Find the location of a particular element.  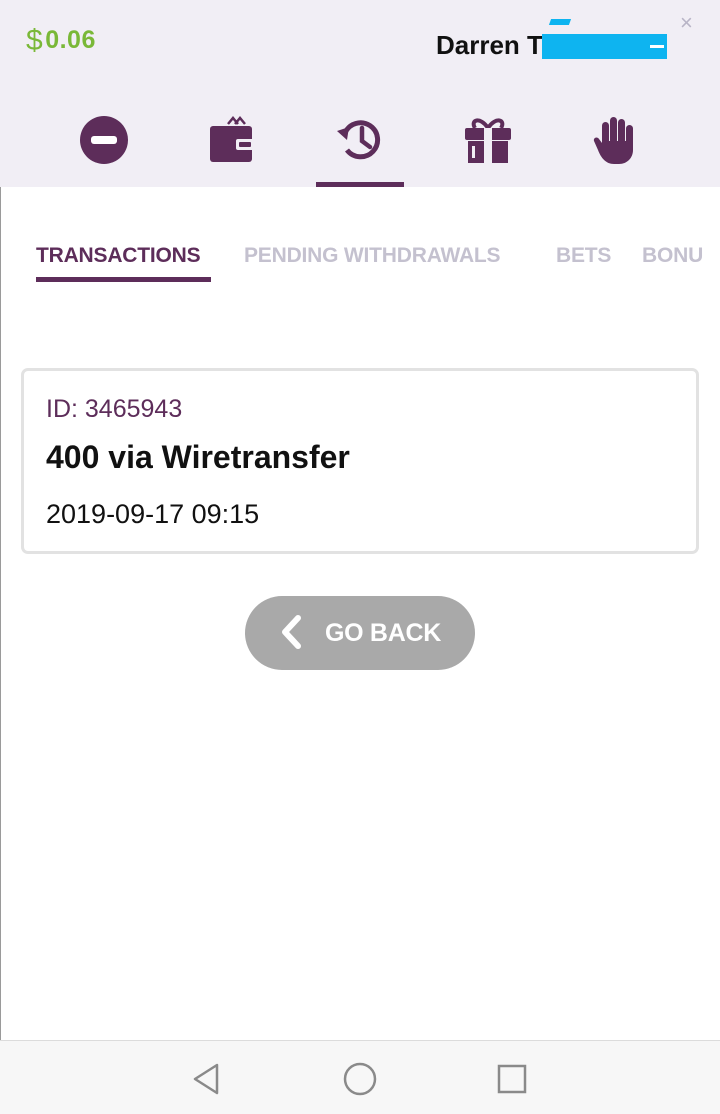

balance-display: $0.06 is located at coordinates (61, 41).